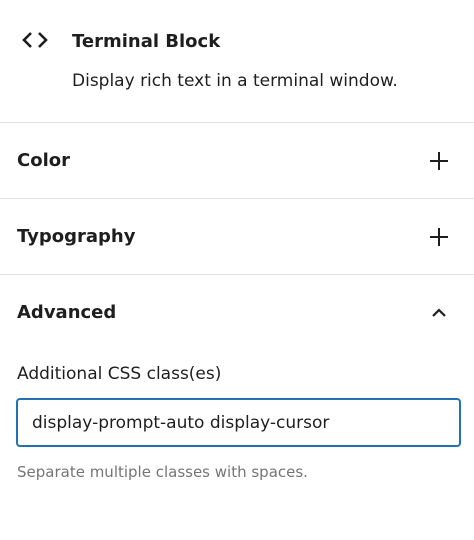  I want to click on panel-advanced-toggle: Advanced, so click(237, 313).